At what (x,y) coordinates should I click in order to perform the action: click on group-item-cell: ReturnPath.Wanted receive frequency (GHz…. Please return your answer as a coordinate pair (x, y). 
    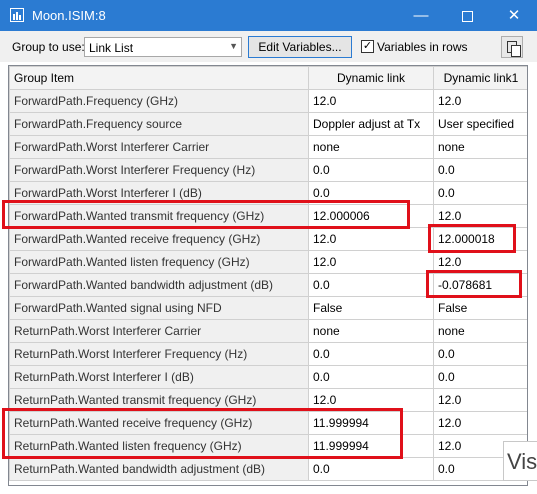
    Looking at the image, I should click on (159, 423).